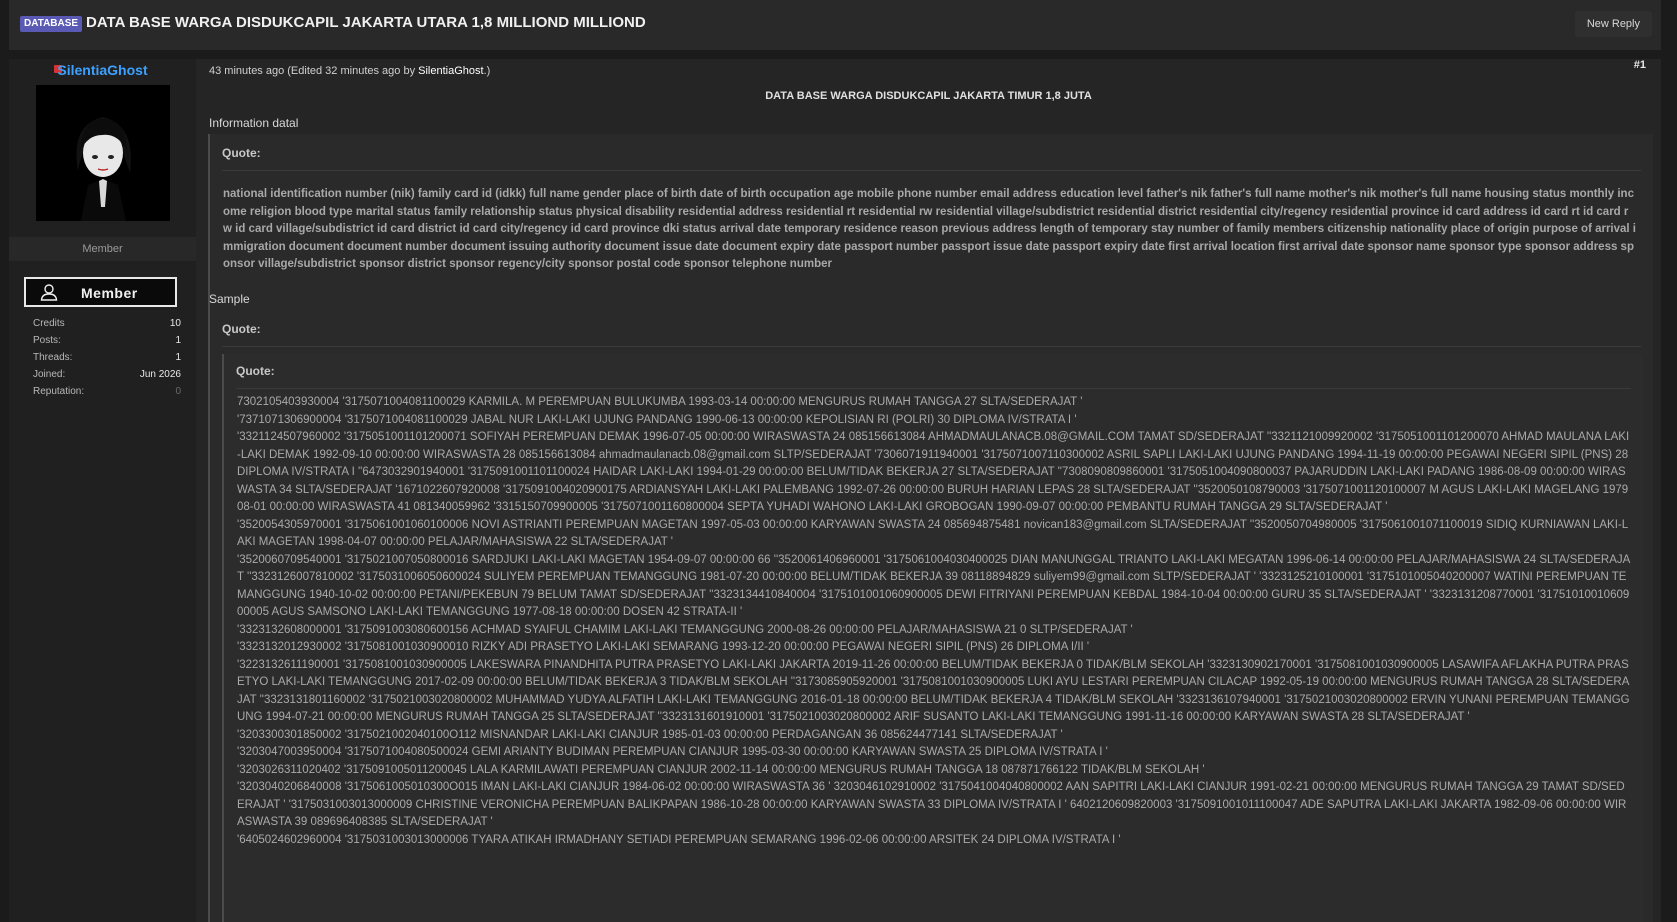 The height and width of the screenshot is (922, 1677). What do you see at coordinates (254, 123) in the screenshot?
I see `info-section-label: Information datal` at bounding box center [254, 123].